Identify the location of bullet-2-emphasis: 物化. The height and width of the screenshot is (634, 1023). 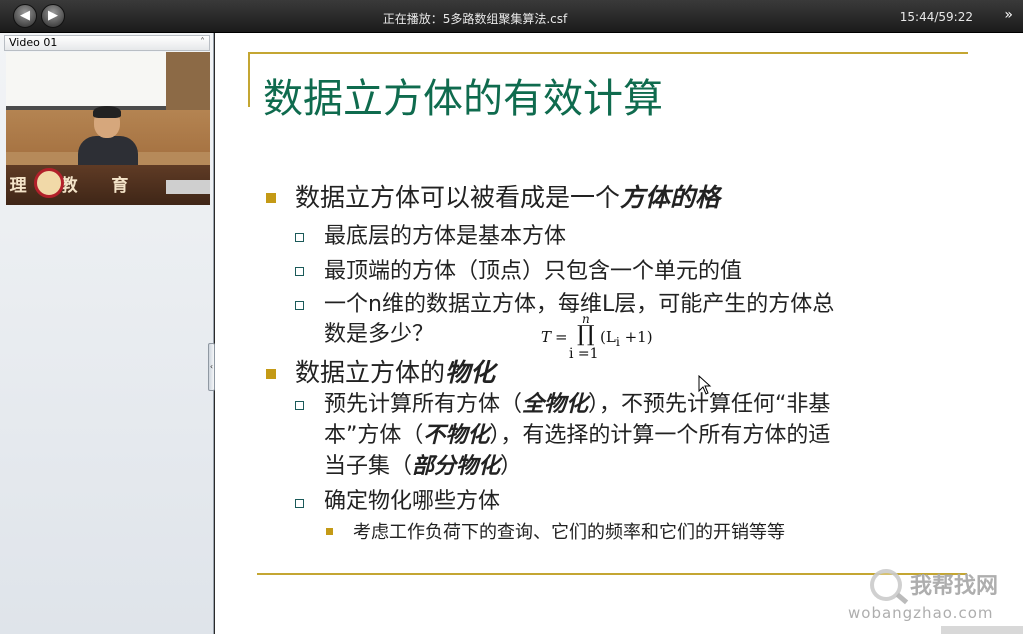
(470, 372).